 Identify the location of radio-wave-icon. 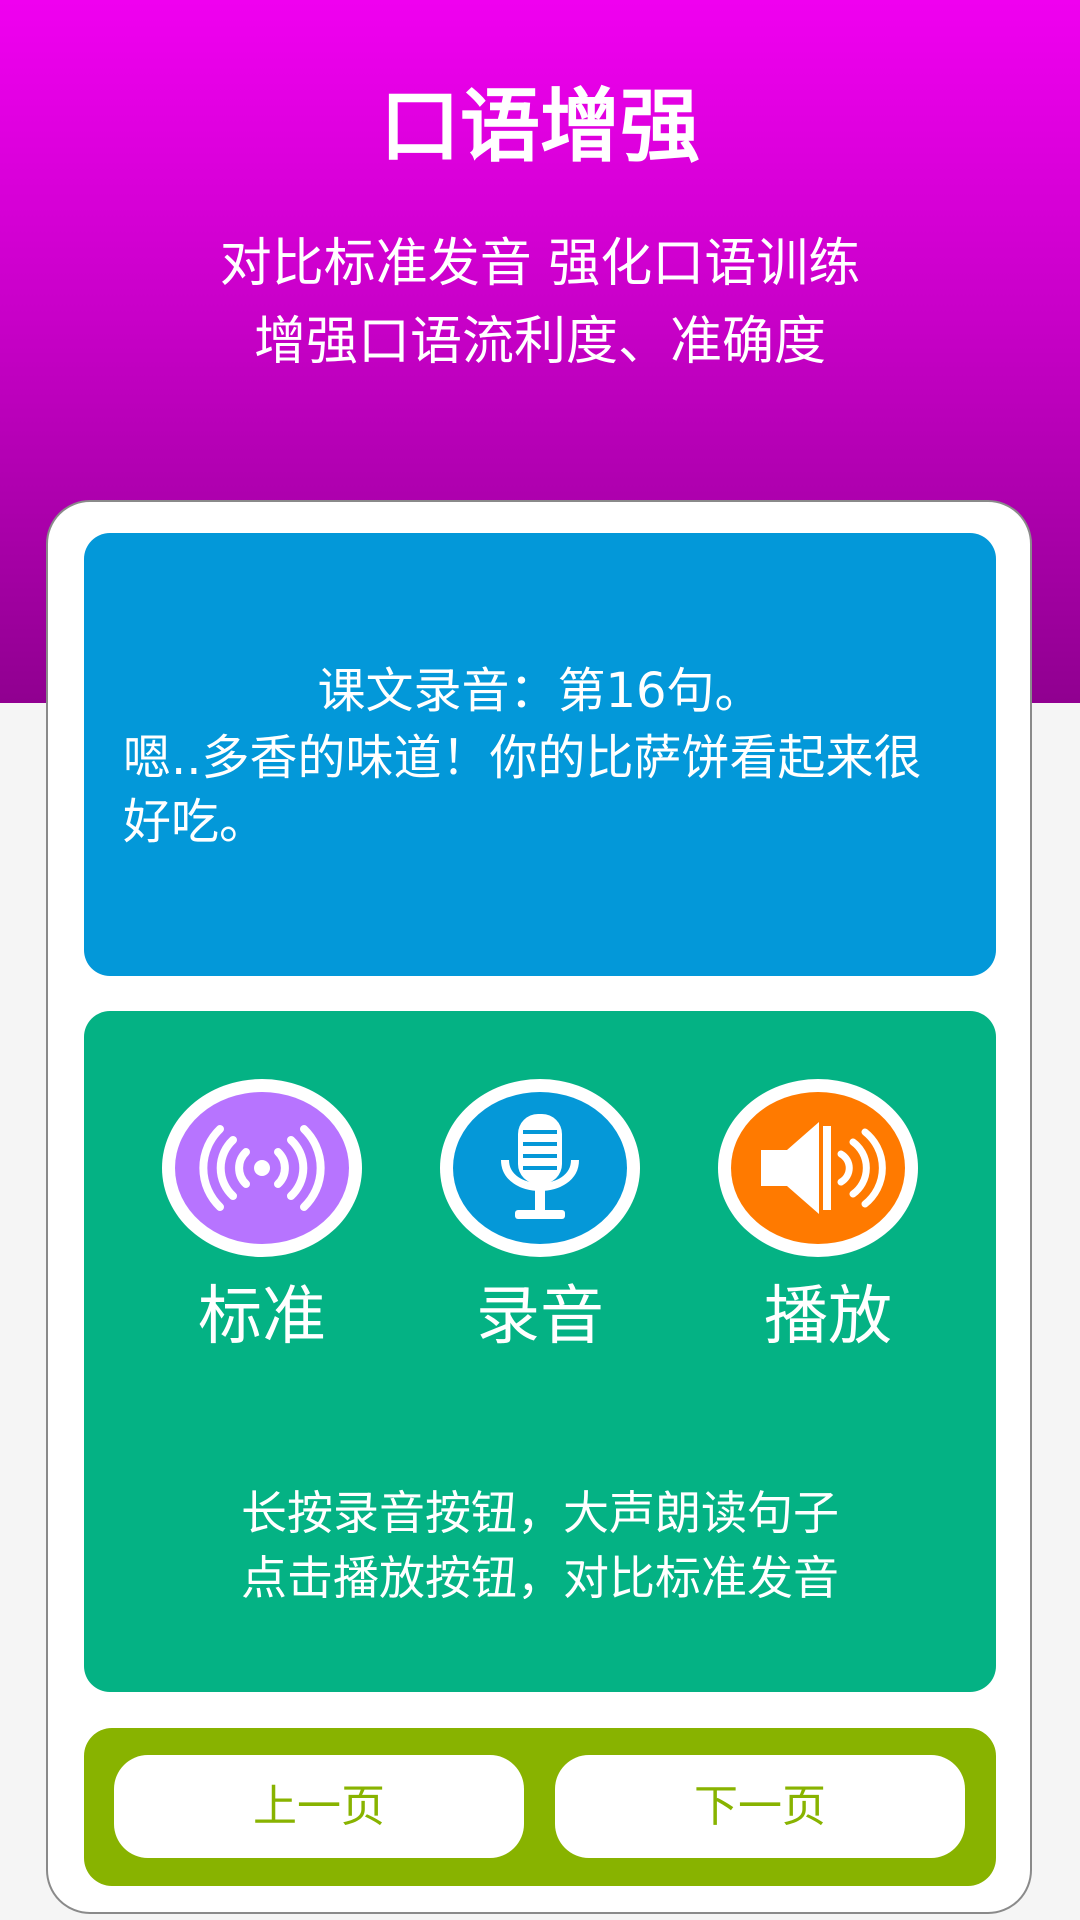
(262, 1168).